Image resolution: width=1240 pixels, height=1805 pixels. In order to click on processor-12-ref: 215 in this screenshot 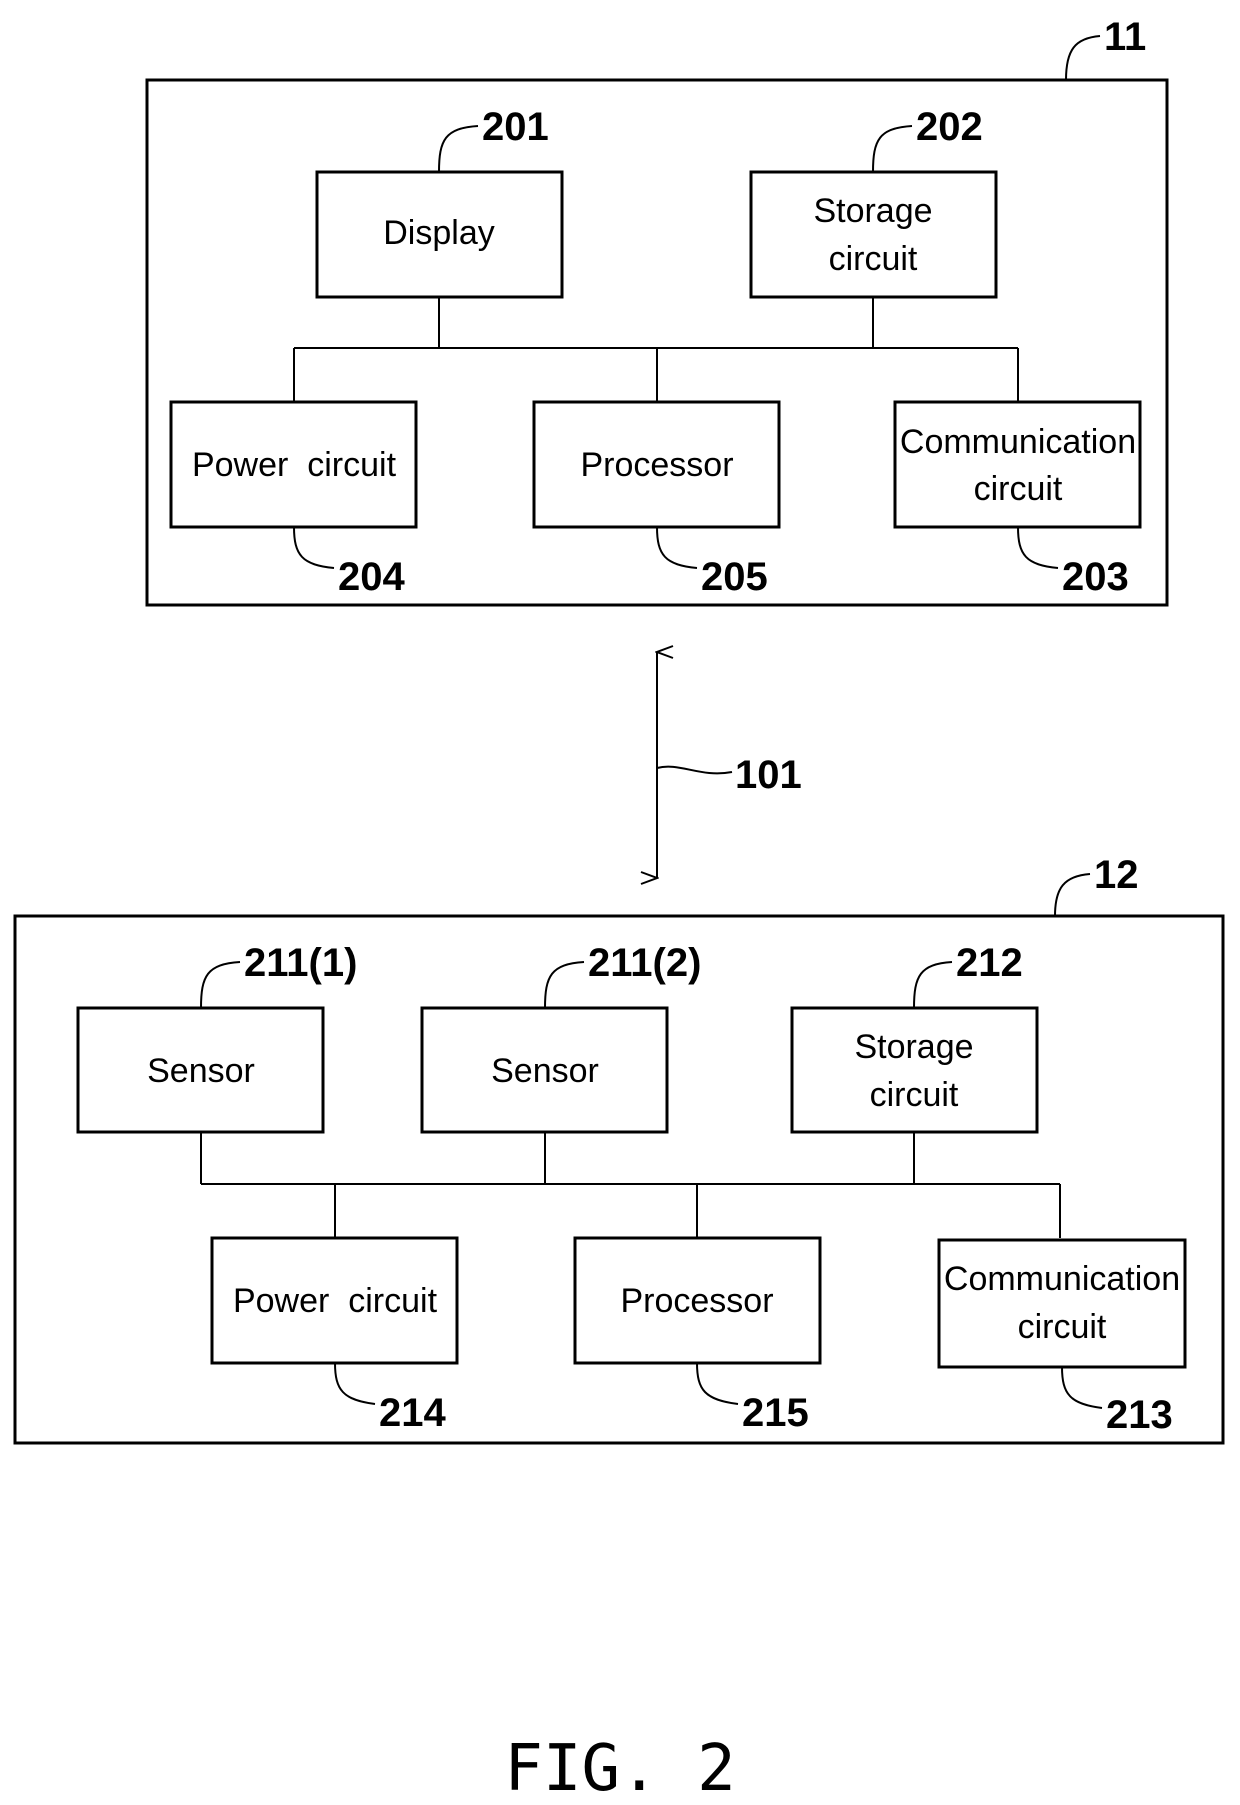, I will do `click(775, 1413)`.